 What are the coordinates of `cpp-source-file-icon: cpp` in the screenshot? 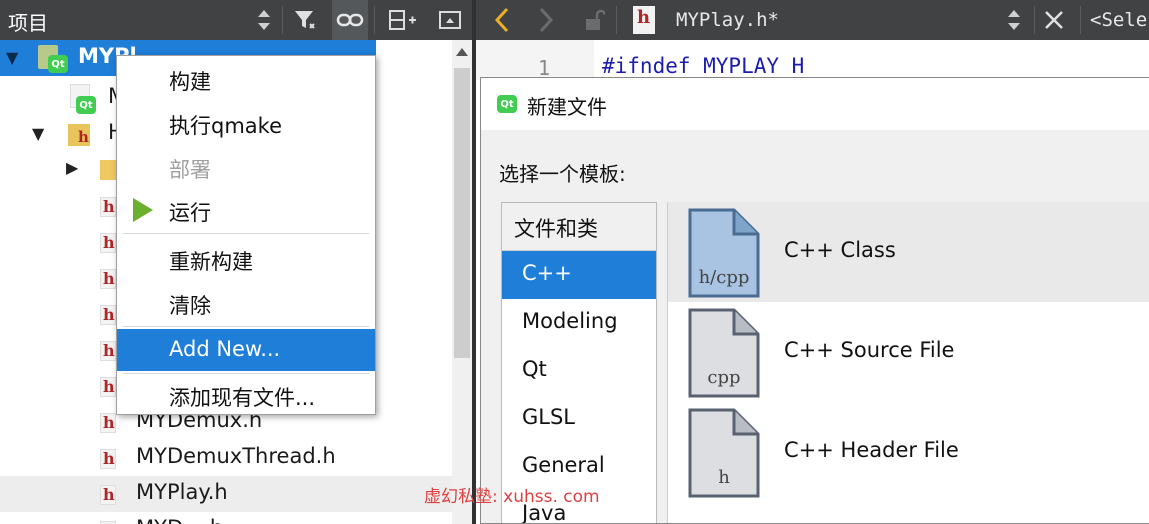 It's located at (724, 353).